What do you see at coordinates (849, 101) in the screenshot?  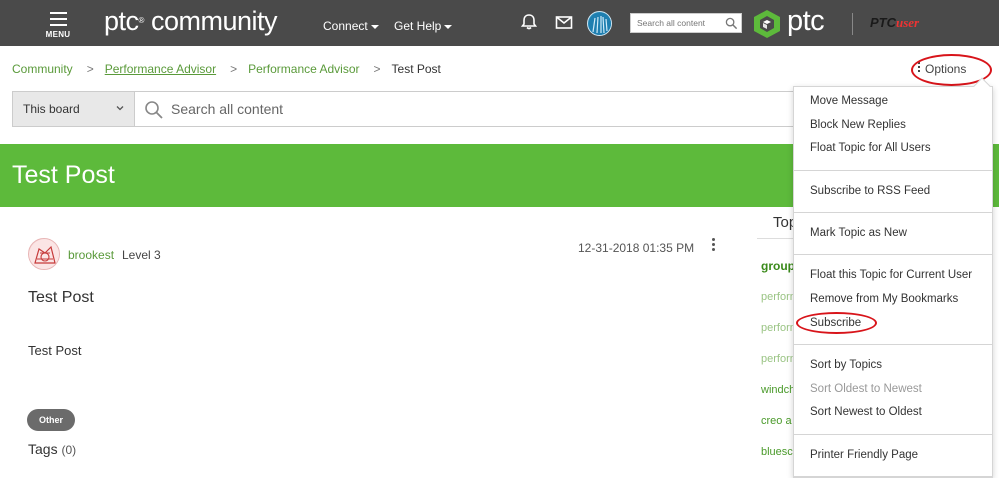 I see `menu-item-move-message: Move Message` at bounding box center [849, 101].